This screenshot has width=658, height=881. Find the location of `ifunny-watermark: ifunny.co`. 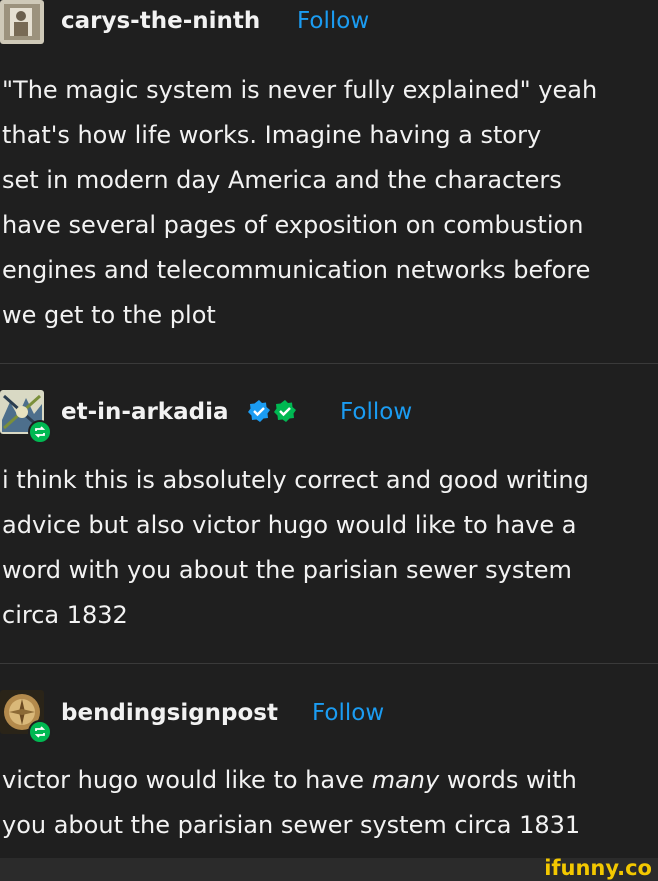

ifunny-watermark: ifunny.co is located at coordinates (598, 868).